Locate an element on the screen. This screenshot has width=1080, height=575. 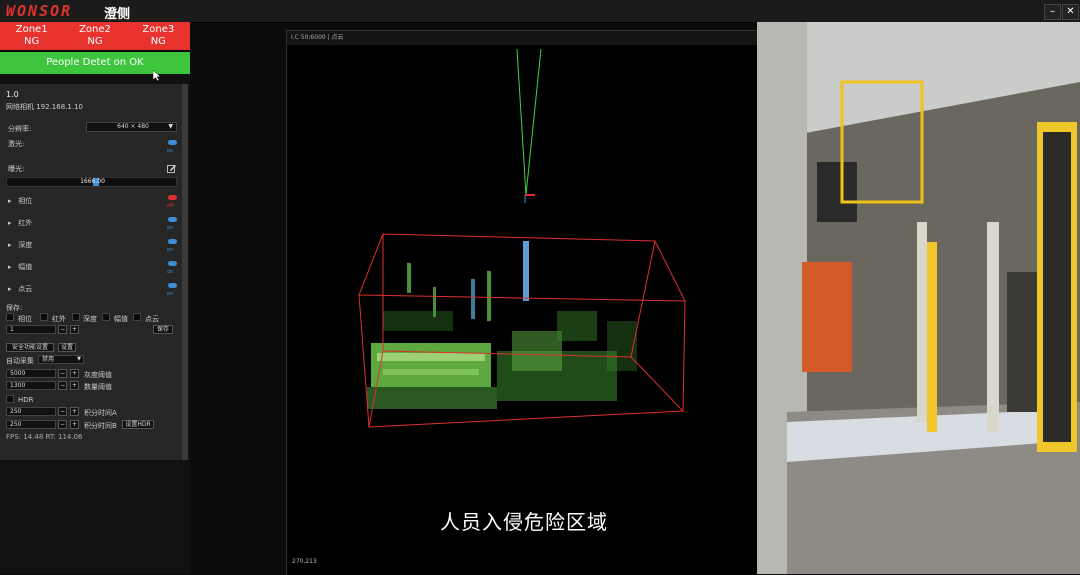
viewer-coordinates: 270,213 is located at coordinates (304, 561).